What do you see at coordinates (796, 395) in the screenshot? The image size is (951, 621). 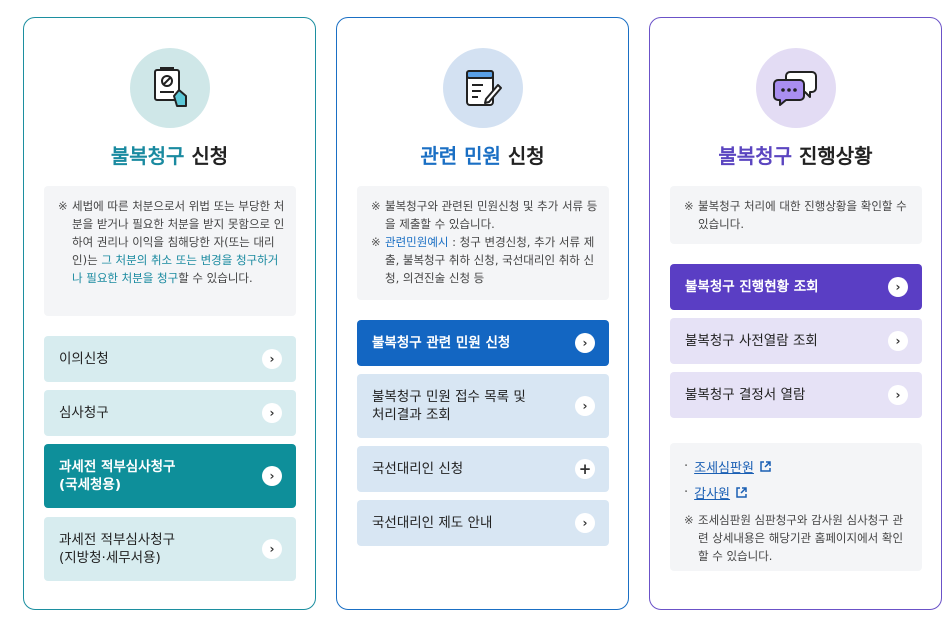 I see `decision-view-button: 불복청구 결정서 열람 ›` at bounding box center [796, 395].